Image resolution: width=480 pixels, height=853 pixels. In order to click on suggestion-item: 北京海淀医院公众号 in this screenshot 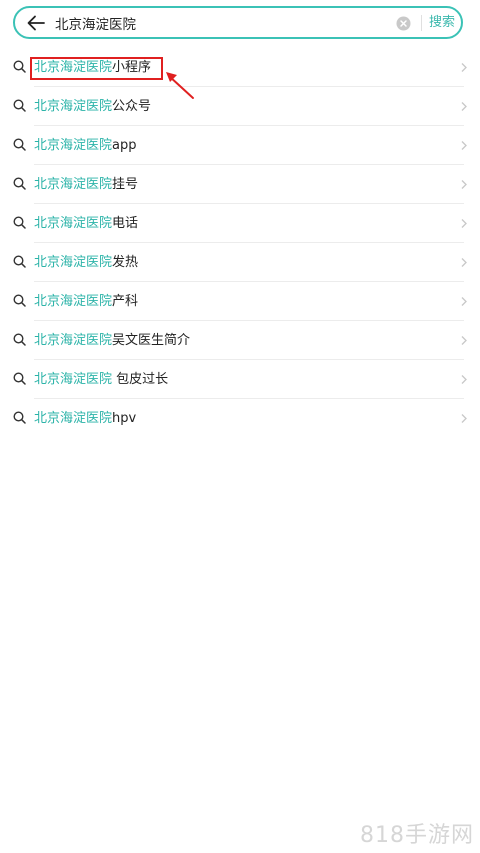, I will do `click(240, 106)`.